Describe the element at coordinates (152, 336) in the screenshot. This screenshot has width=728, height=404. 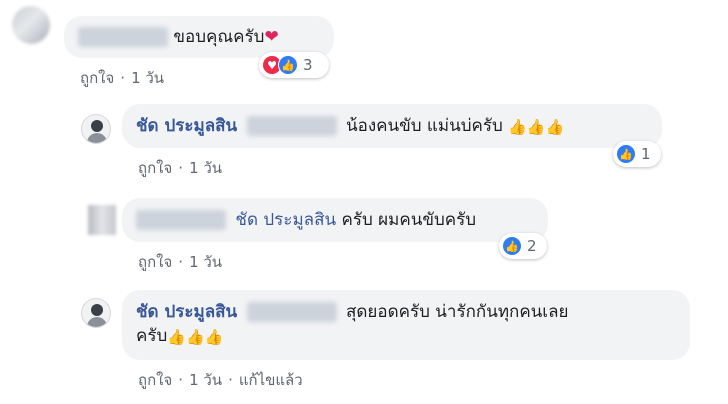
I see `comment-text-continued: ครับ` at that location.